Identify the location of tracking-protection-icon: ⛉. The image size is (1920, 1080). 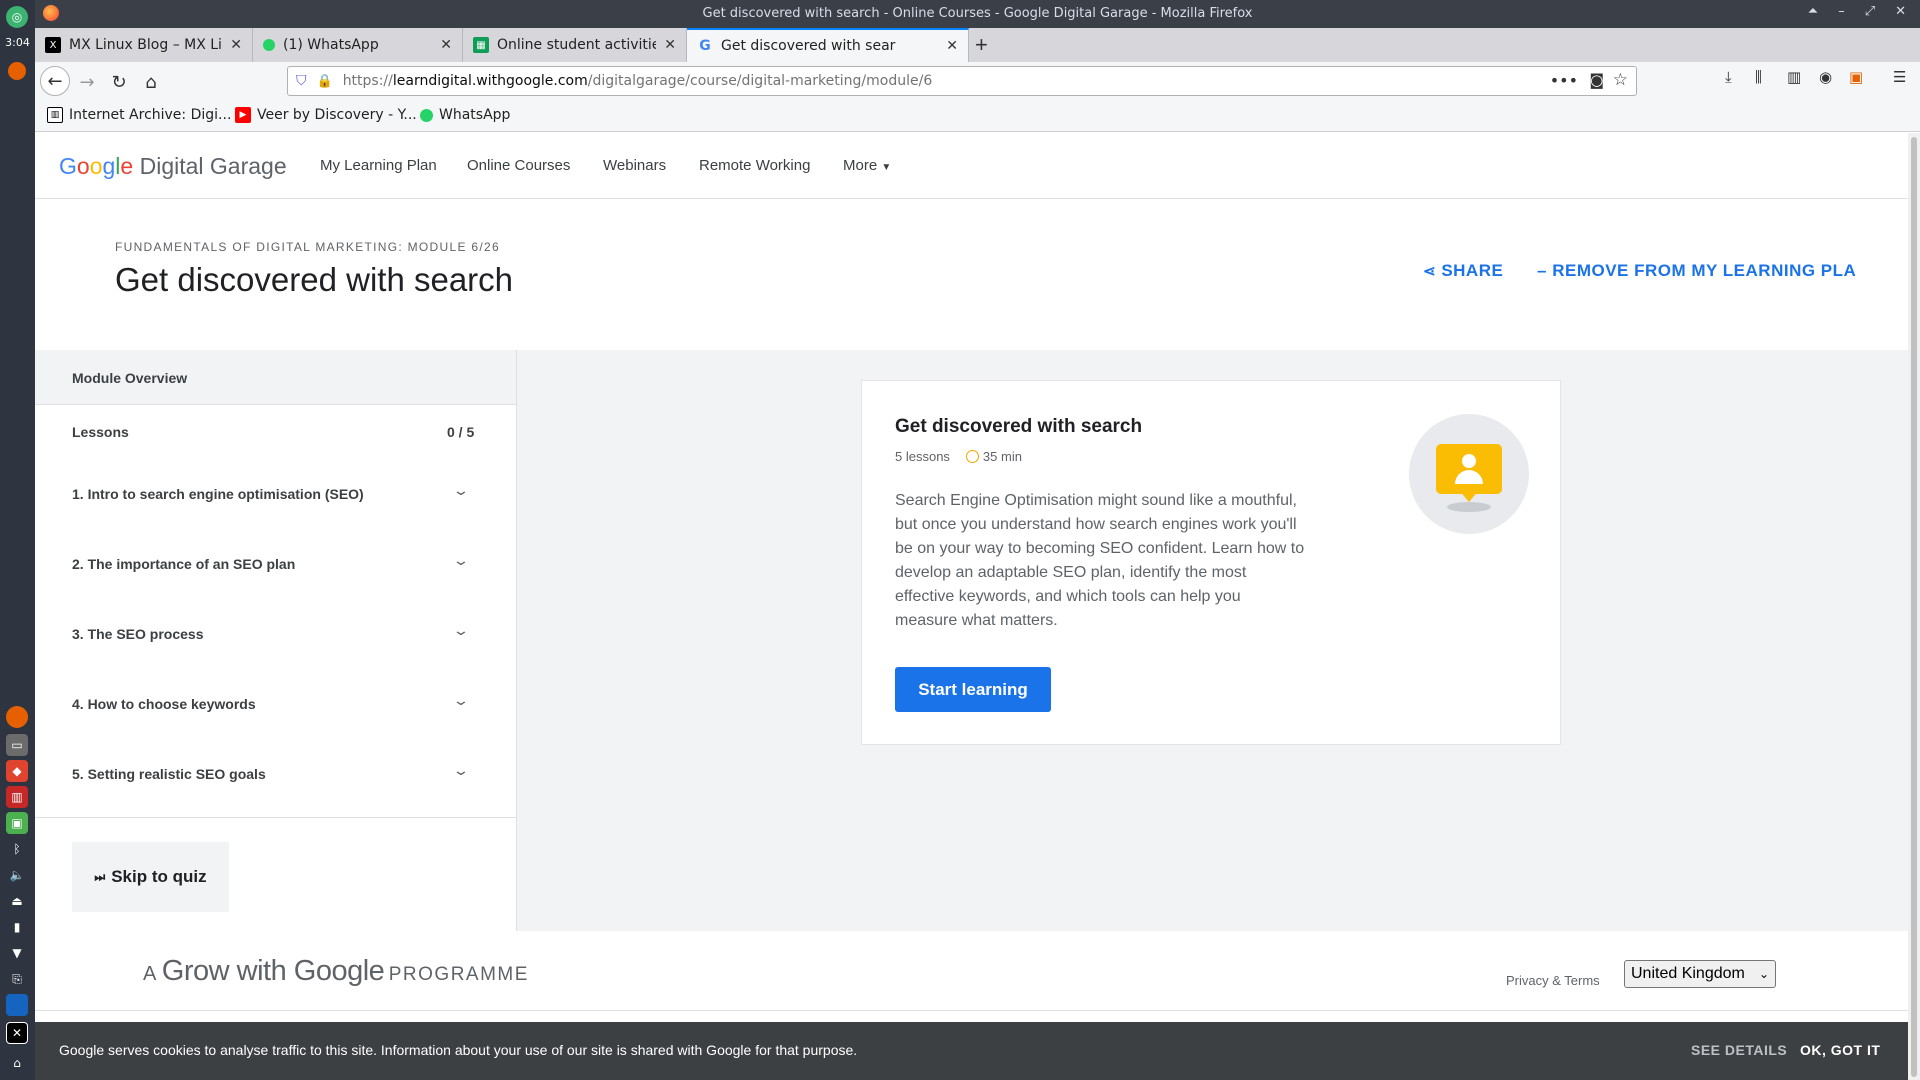
(301, 81).